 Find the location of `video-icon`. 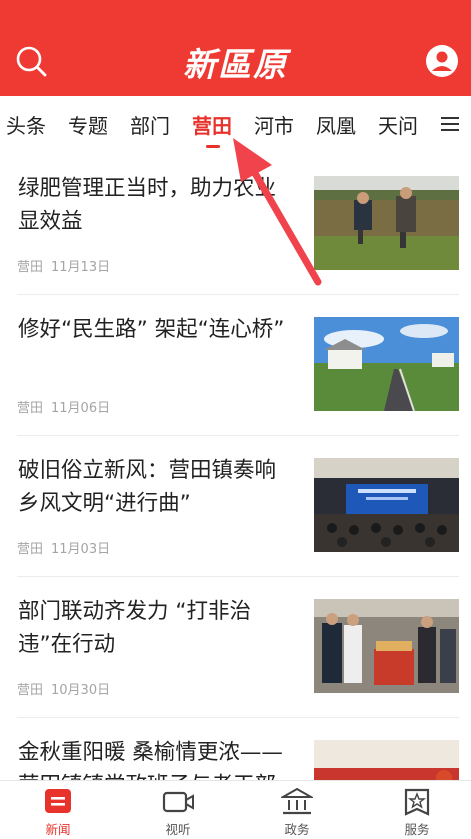

video-icon is located at coordinates (178, 802).